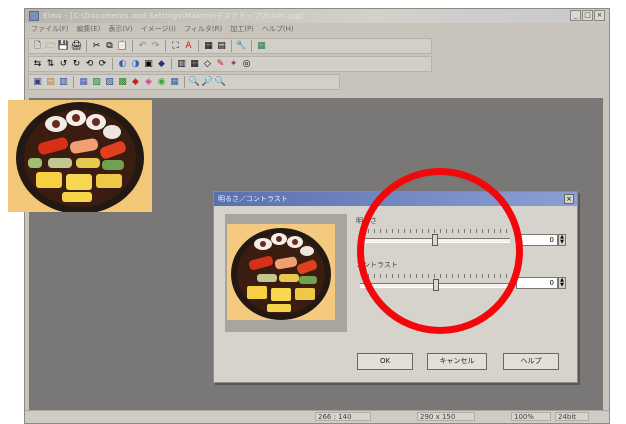 This screenshot has width=626, height=424. Describe the element at coordinates (174, 82) in the screenshot. I see `effect-11-icon: ▦` at that location.